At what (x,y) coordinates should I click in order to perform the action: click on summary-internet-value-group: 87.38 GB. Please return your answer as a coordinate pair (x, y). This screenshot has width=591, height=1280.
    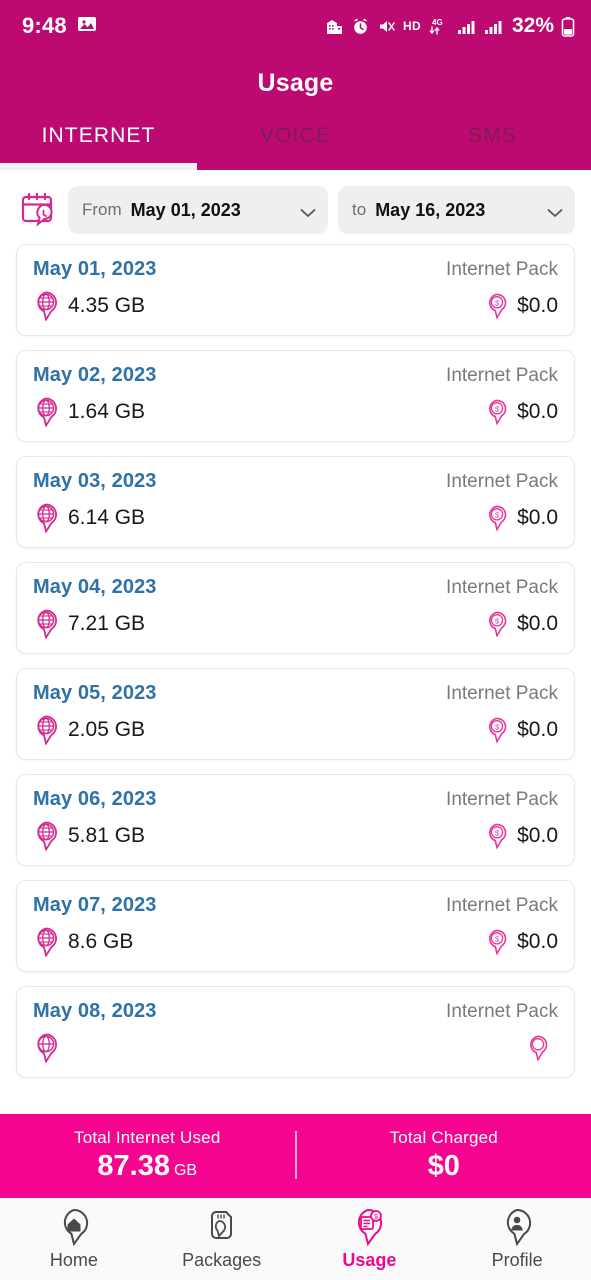
    Looking at the image, I should click on (147, 1166).